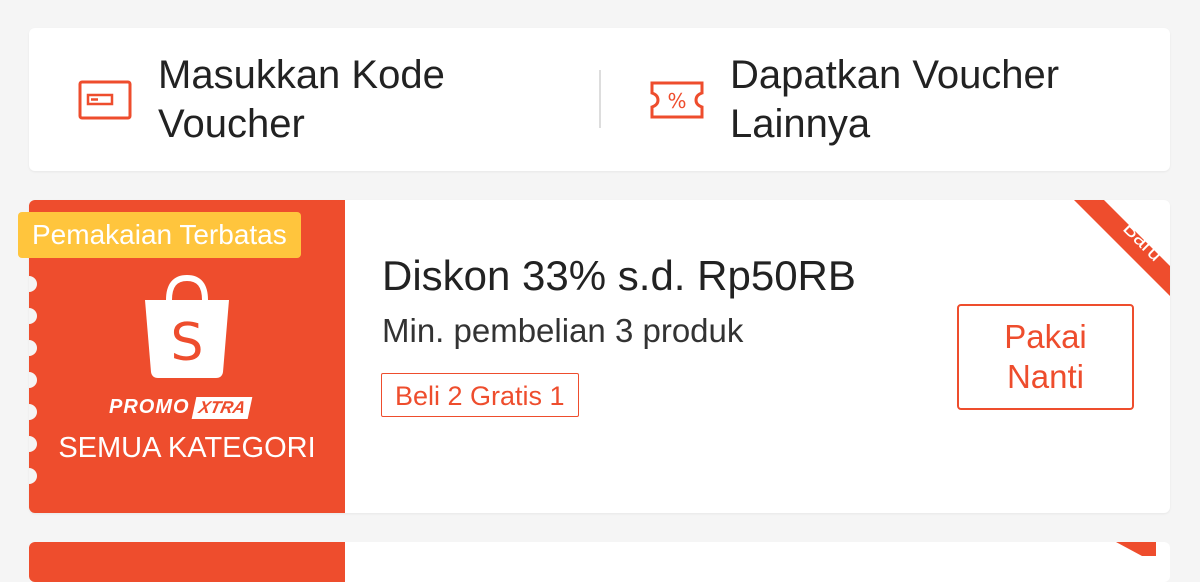 The height and width of the screenshot is (582, 1200). What do you see at coordinates (186, 343) in the screenshot?
I see `svg-text: S` at bounding box center [186, 343].